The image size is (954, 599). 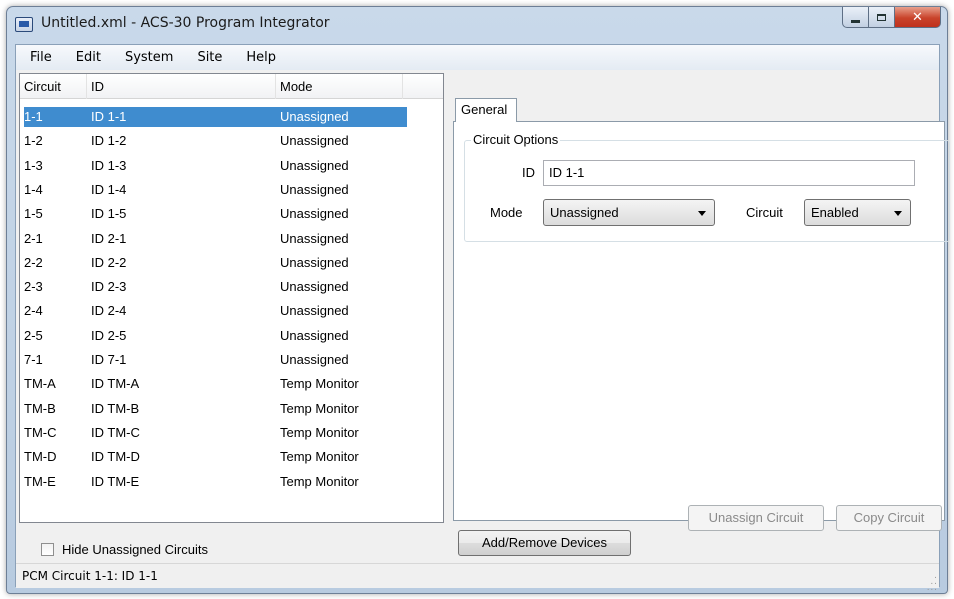 I want to click on row-id: ID 1-5, so click(x=109, y=214).